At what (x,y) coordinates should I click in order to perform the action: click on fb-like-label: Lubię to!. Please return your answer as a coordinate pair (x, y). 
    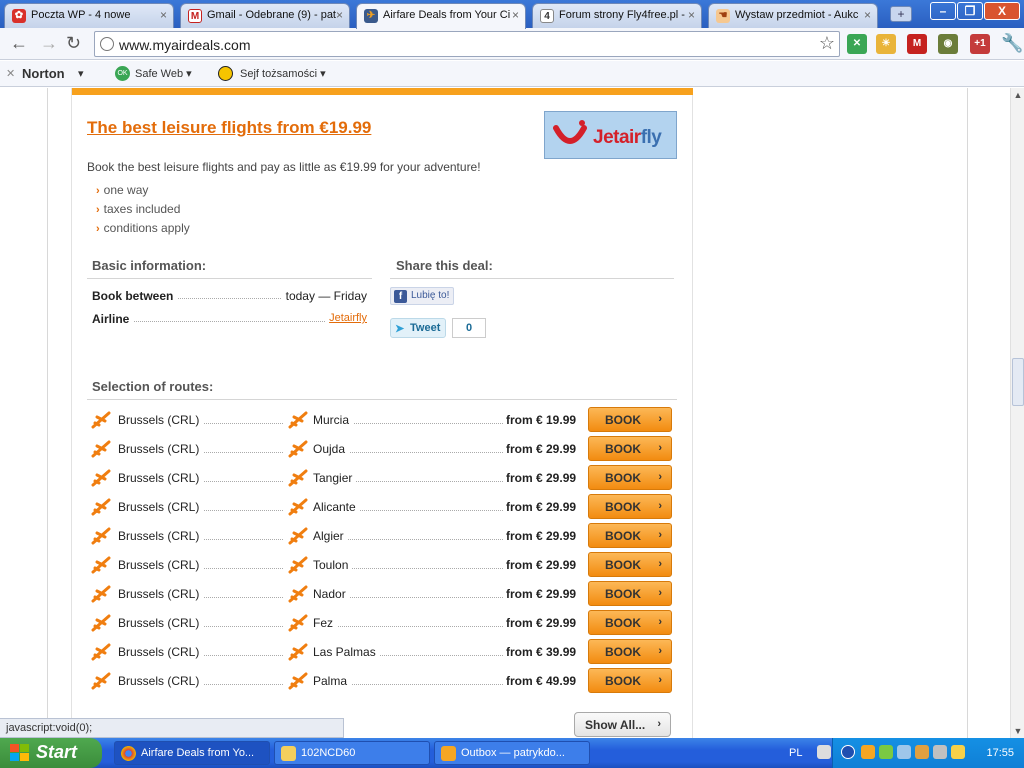
    Looking at the image, I should click on (430, 295).